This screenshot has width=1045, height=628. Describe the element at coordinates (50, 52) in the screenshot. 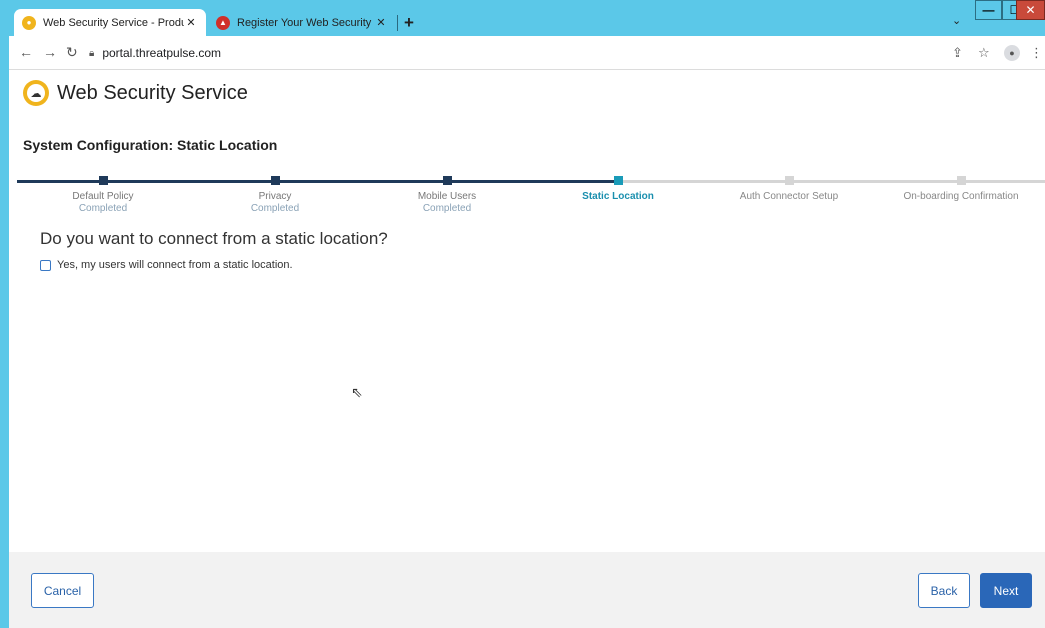

I see `forward-arrow-icon: →` at that location.